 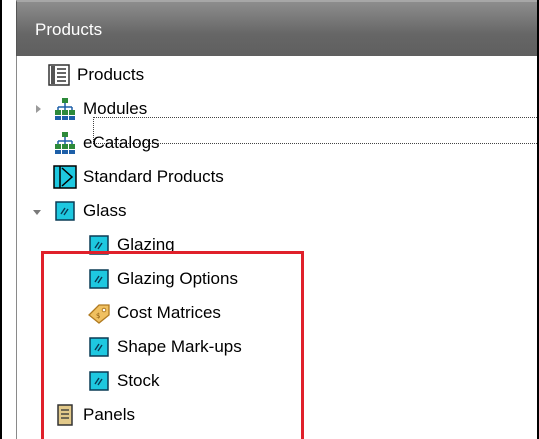 What do you see at coordinates (179, 346) in the screenshot?
I see `tree-item-label: Shape Mark-ups` at bounding box center [179, 346].